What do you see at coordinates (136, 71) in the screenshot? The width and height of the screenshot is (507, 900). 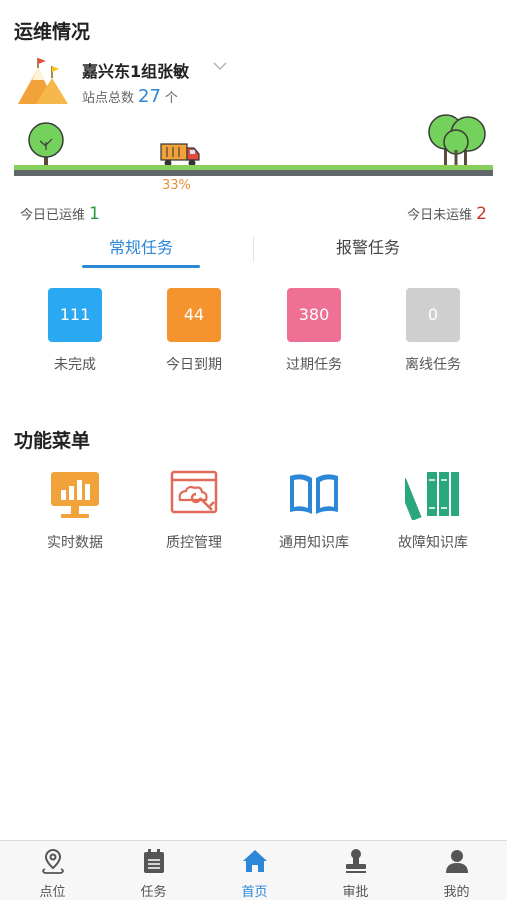 I see `group-name: 嘉兴东1组张敏` at bounding box center [136, 71].